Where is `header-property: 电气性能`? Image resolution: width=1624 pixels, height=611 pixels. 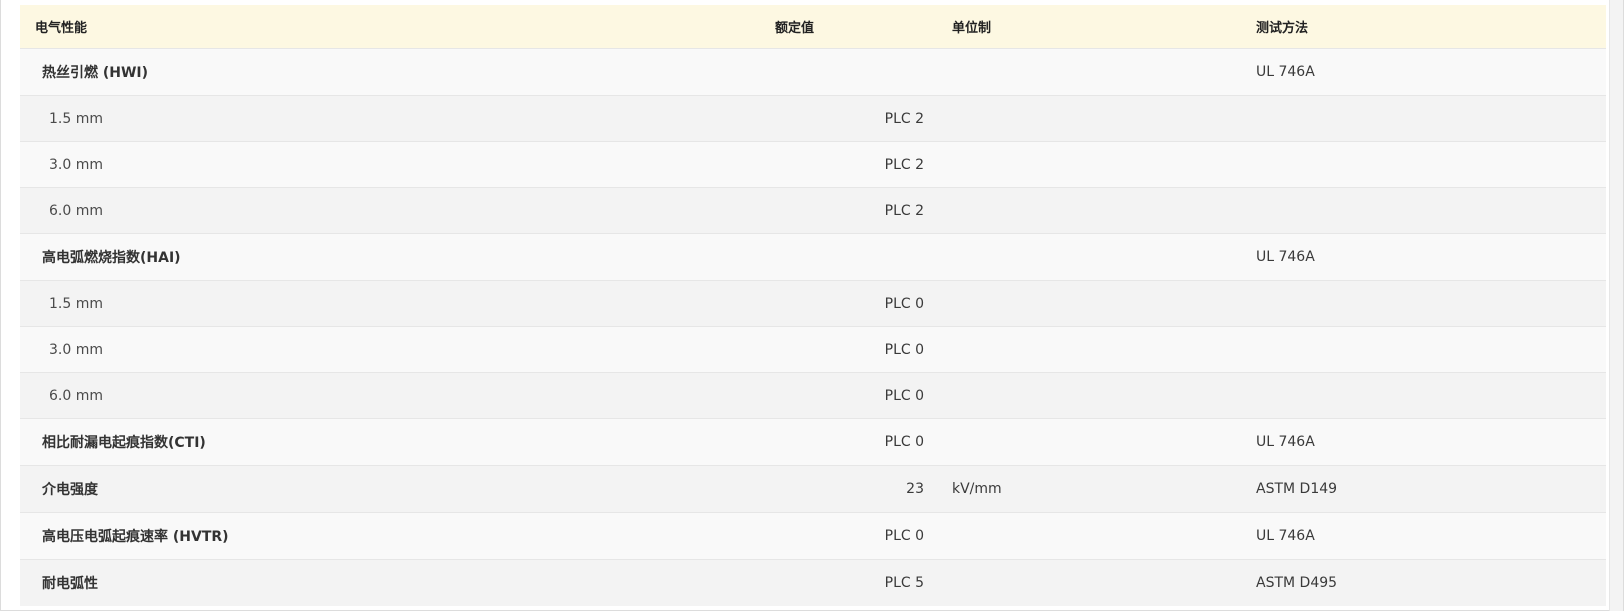 header-property: 电气性能 is located at coordinates (397, 27).